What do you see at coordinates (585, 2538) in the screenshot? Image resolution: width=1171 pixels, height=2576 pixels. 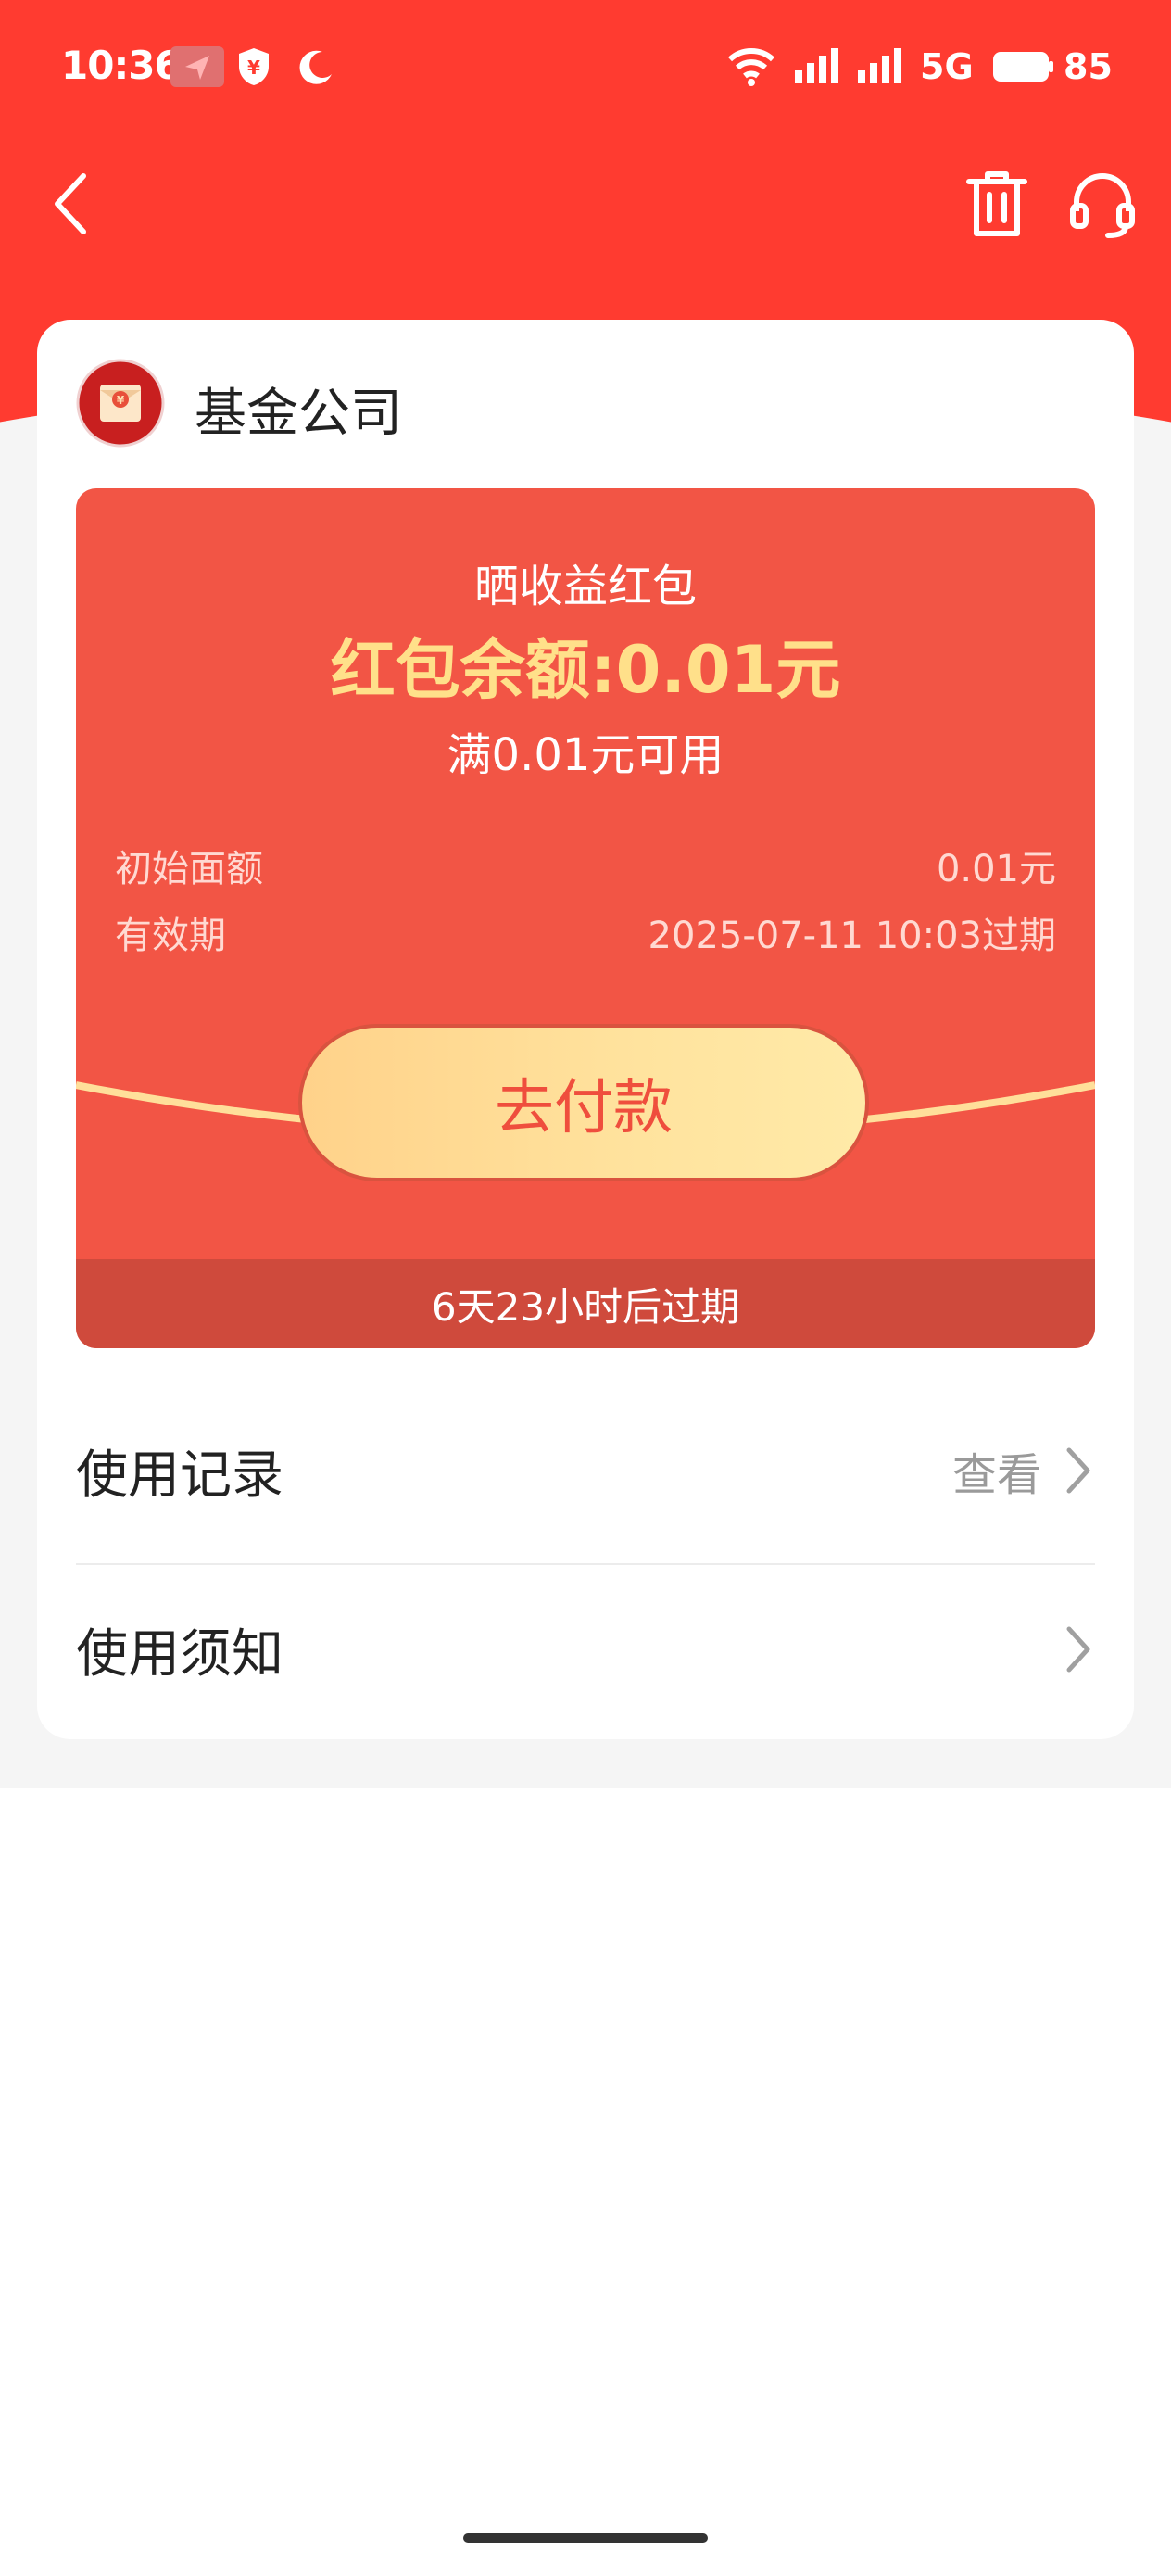 I see `home-indicator` at bounding box center [585, 2538].